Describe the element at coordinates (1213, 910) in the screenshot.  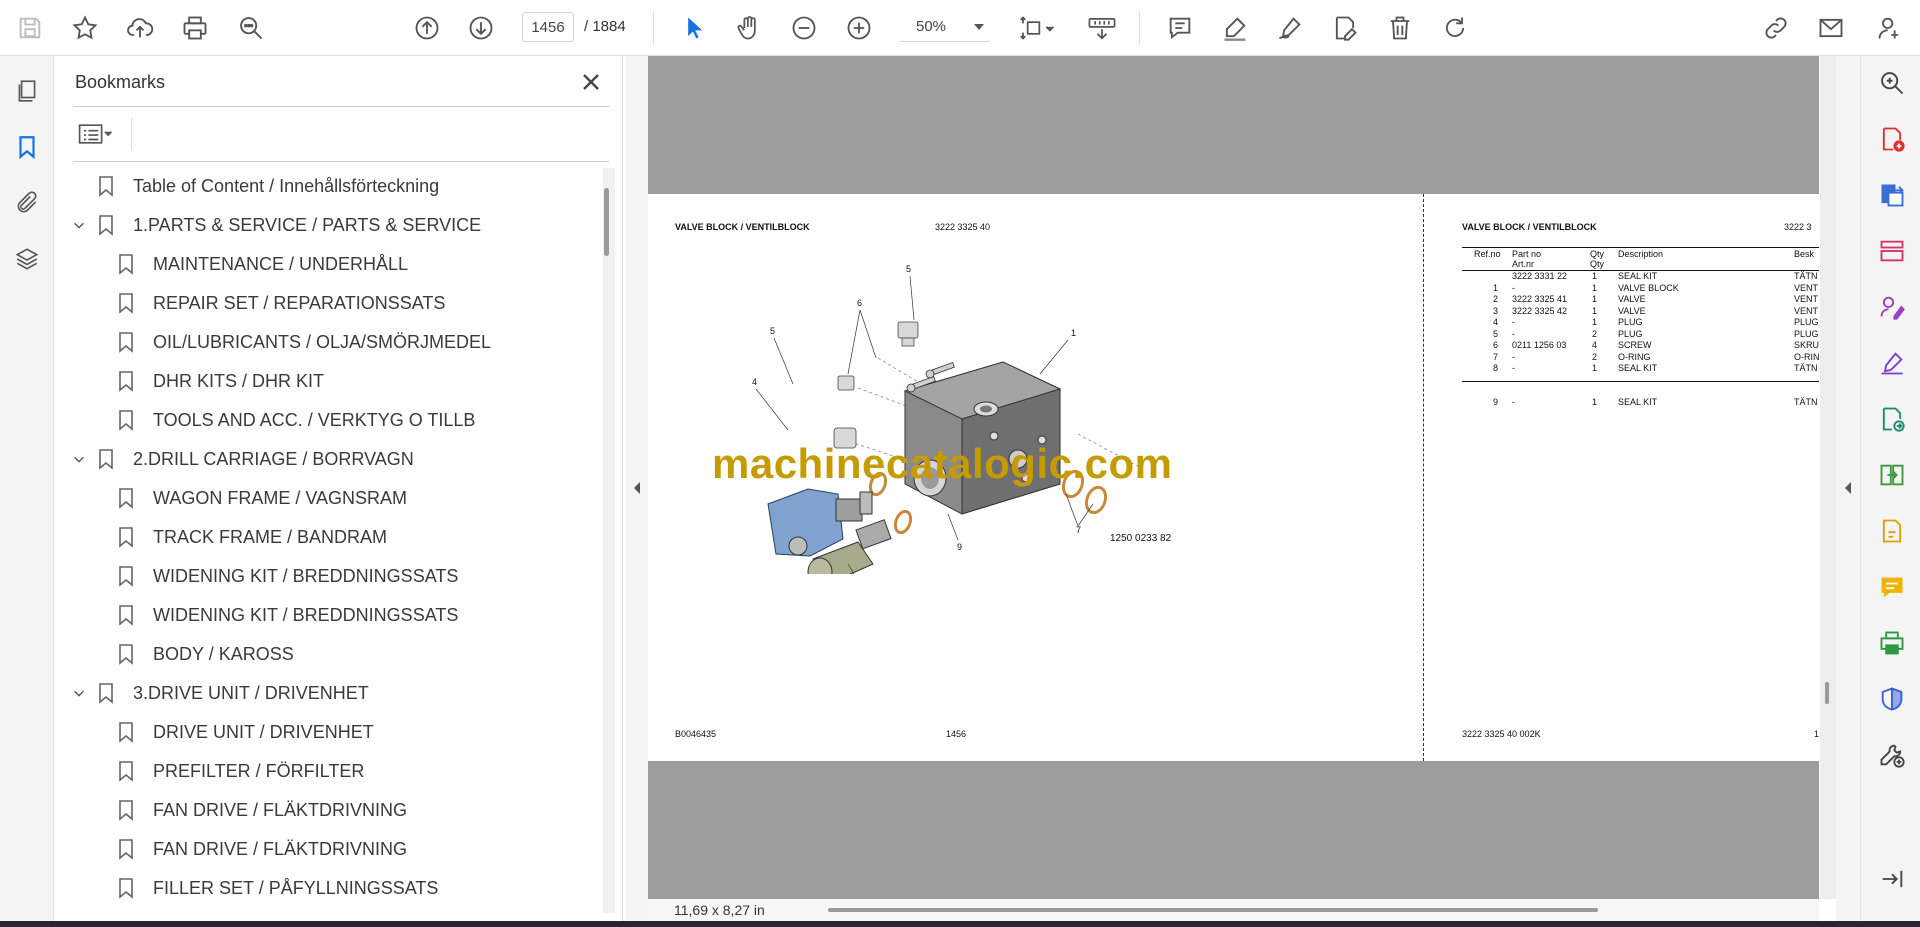
I see `horizontal-scrollbar` at that location.